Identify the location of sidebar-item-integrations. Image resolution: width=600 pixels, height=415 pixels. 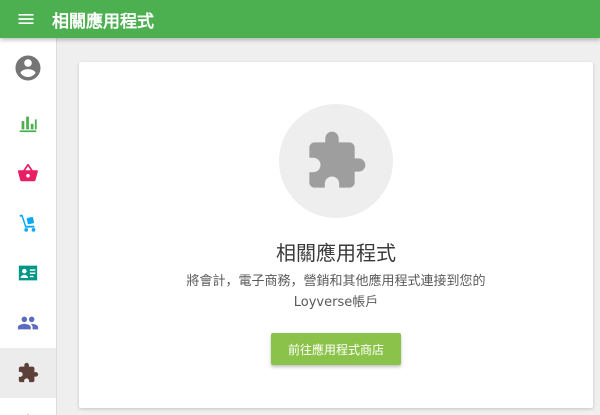
(28, 373).